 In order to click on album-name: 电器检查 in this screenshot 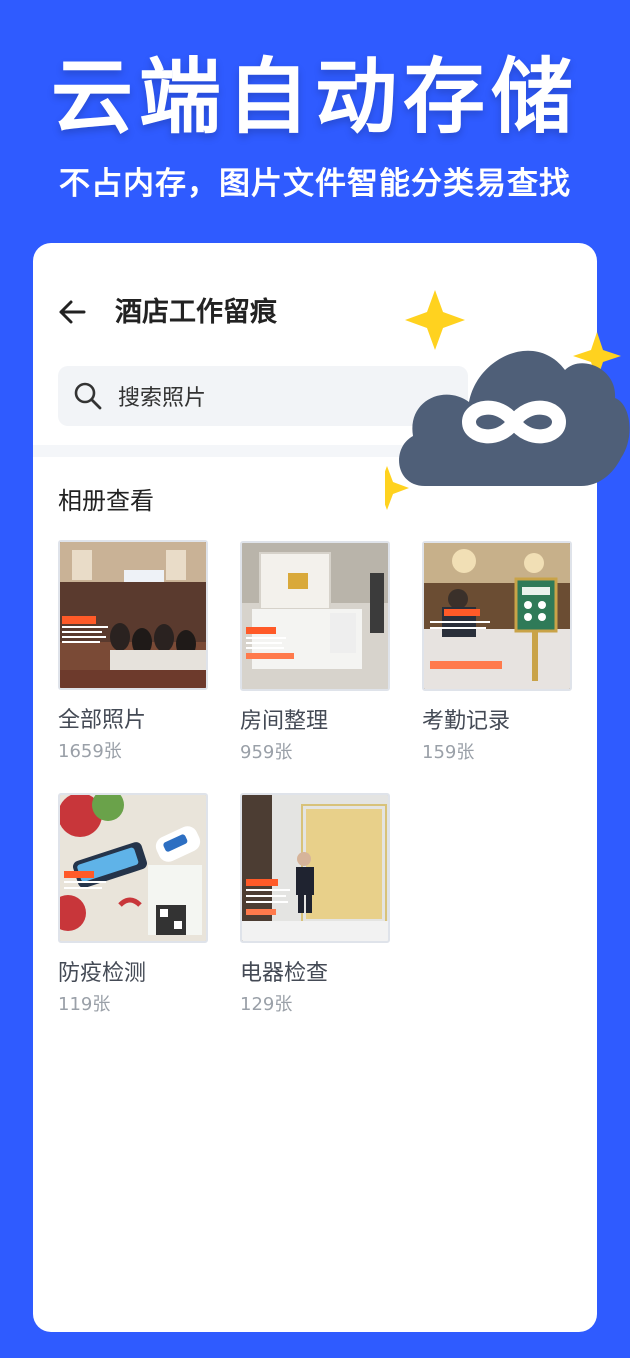, I will do `click(284, 973)`.